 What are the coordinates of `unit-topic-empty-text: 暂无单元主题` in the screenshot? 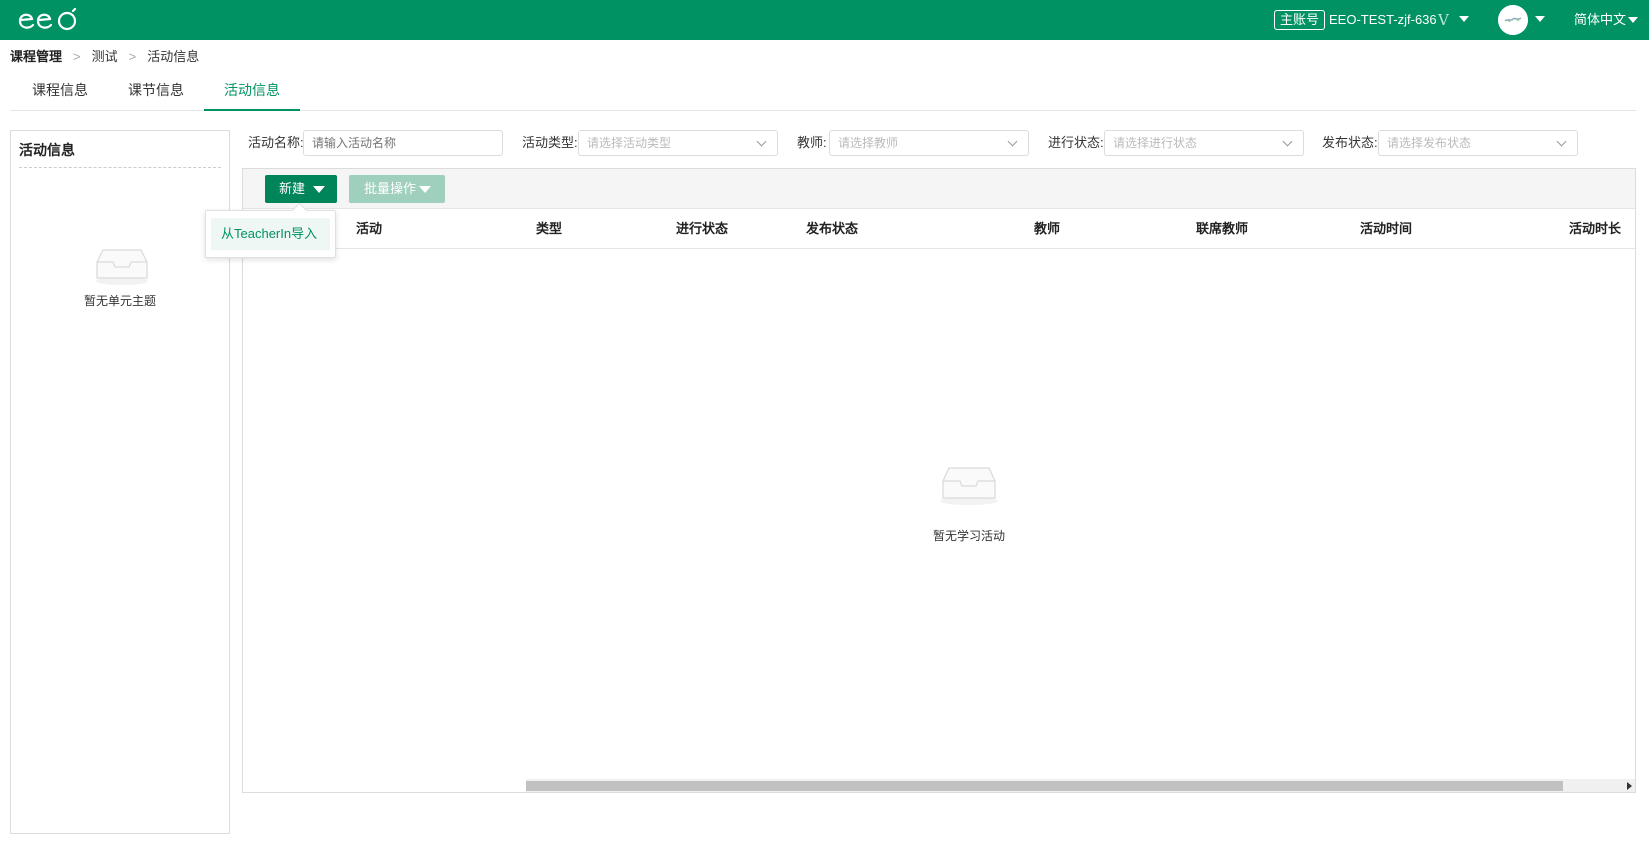 It's located at (119, 301).